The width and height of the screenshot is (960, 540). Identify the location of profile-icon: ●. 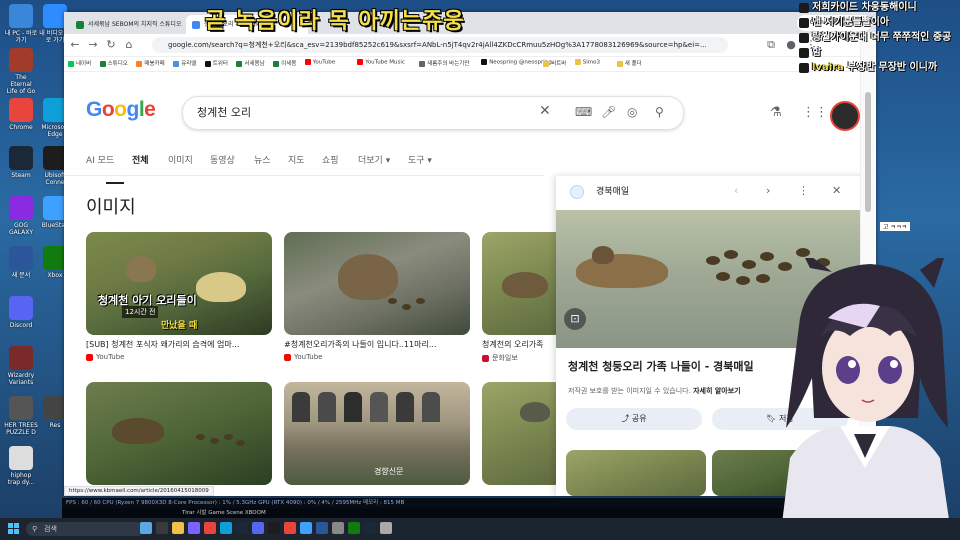
(791, 45).